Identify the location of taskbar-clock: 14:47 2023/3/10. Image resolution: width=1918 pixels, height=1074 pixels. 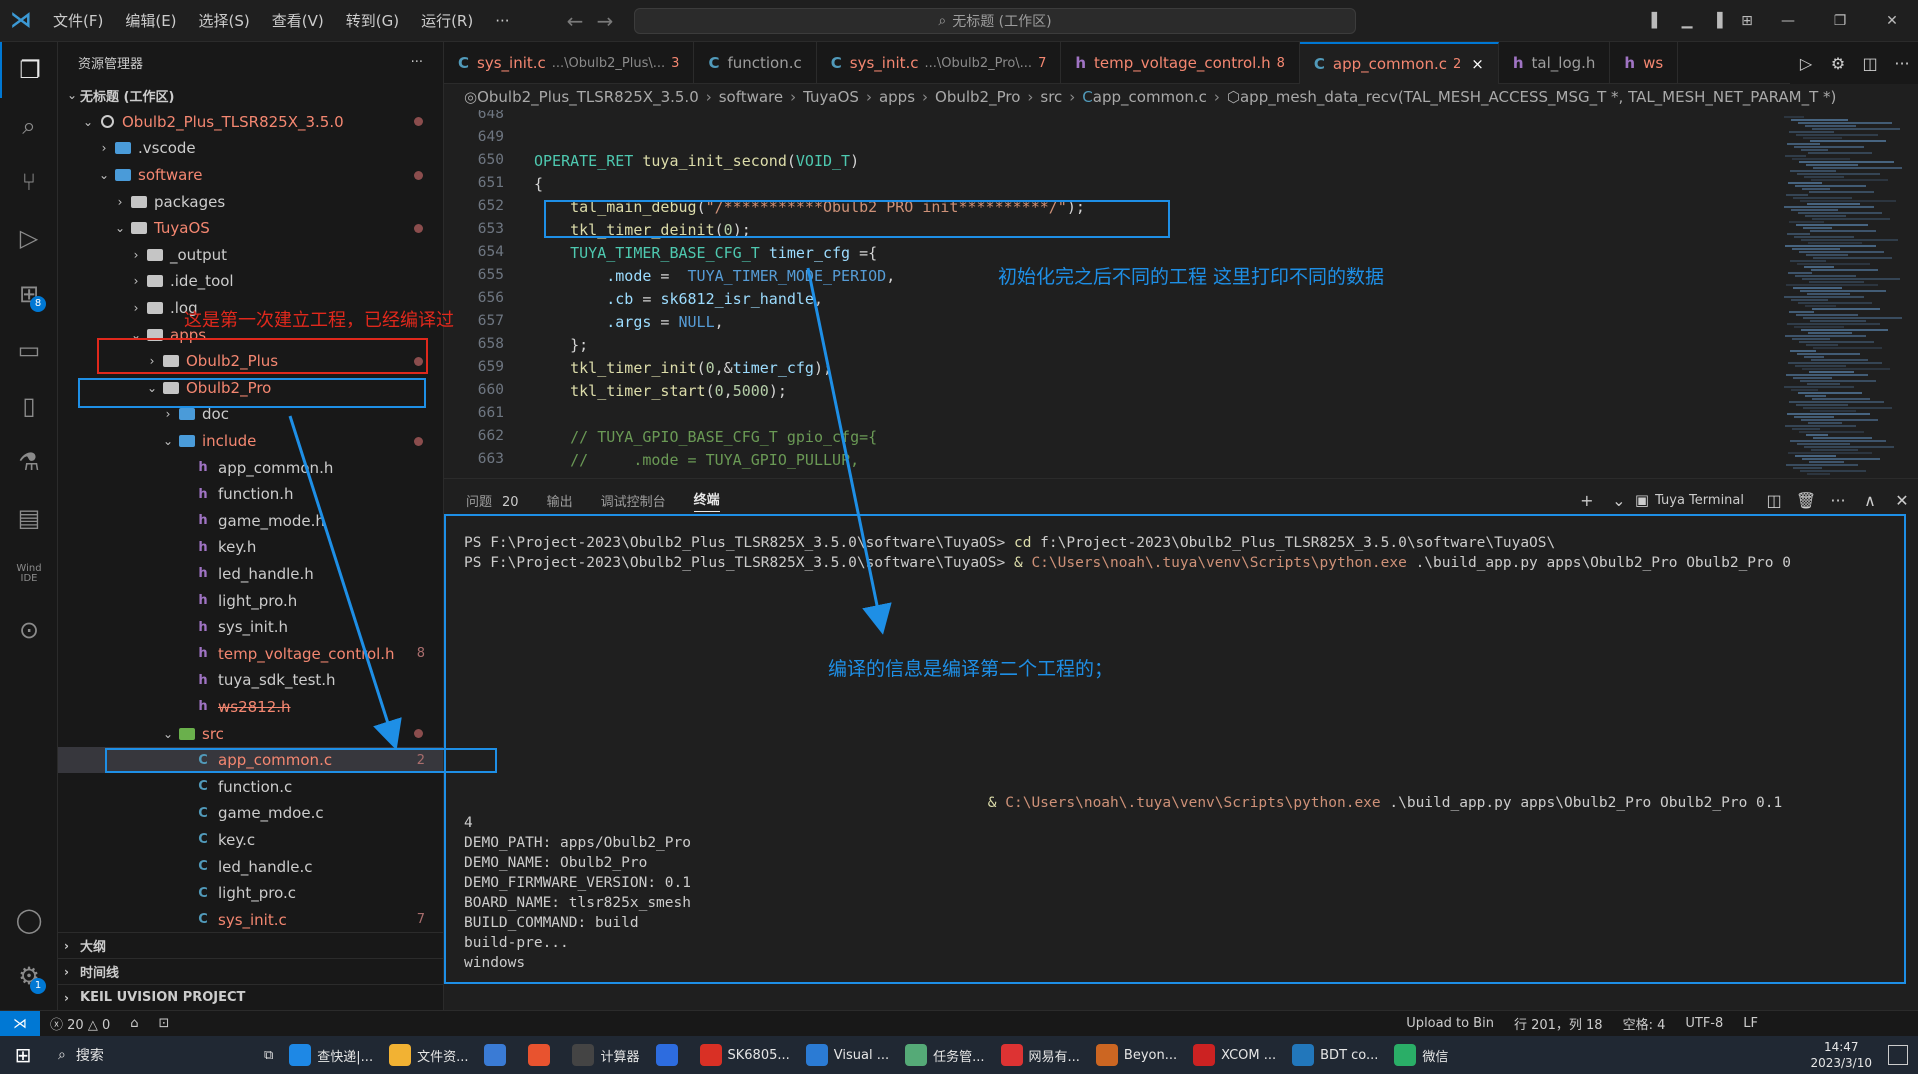
(1841, 1055).